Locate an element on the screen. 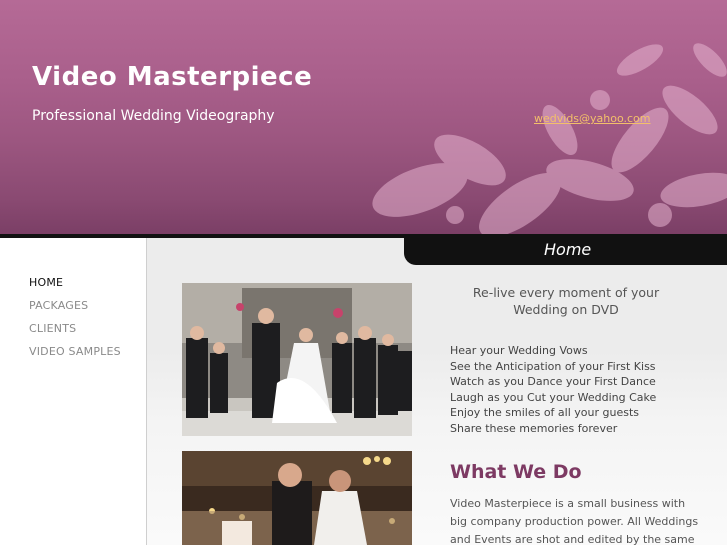 The image size is (727, 549). feature-item: Laugh as you Cut your Wedding Cake is located at coordinates (553, 397).